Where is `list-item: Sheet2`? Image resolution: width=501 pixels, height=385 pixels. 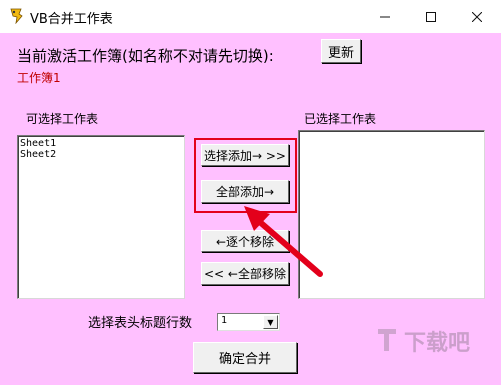 list-item: Sheet2 is located at coordinates (101, 154).